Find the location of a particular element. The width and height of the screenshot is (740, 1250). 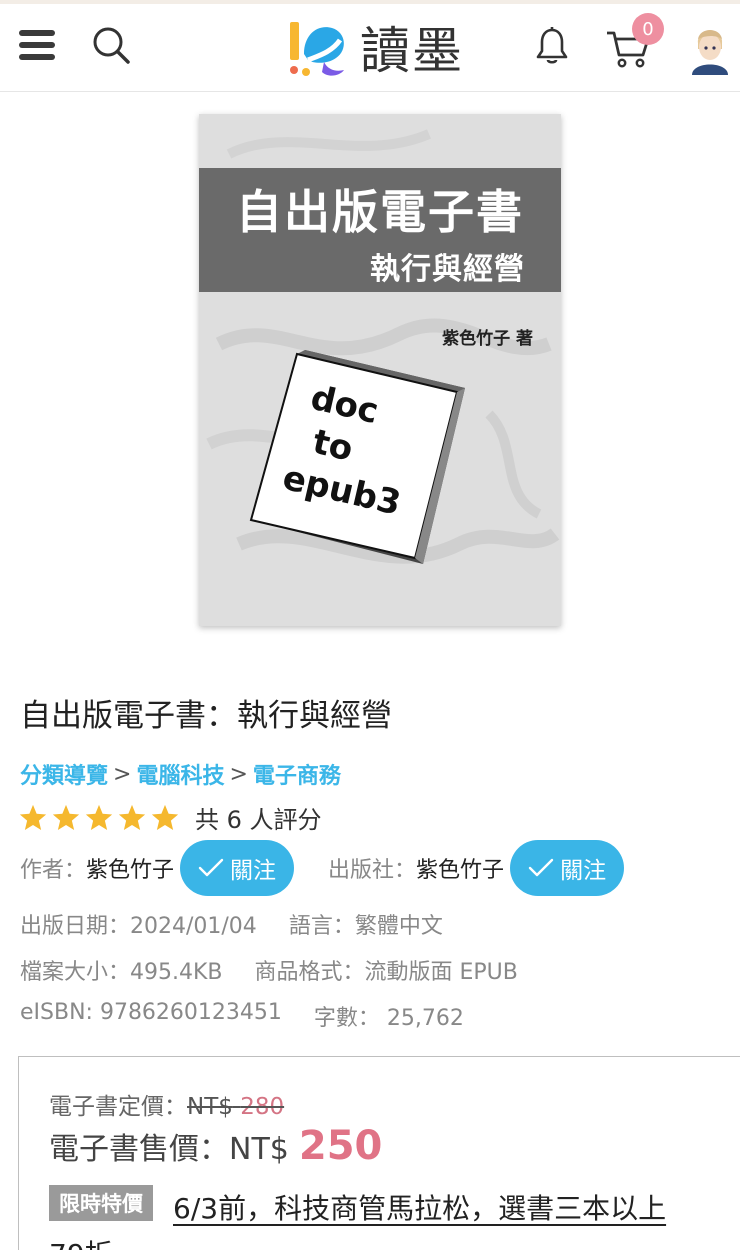

menu-button is located at coordinates (37, 45).